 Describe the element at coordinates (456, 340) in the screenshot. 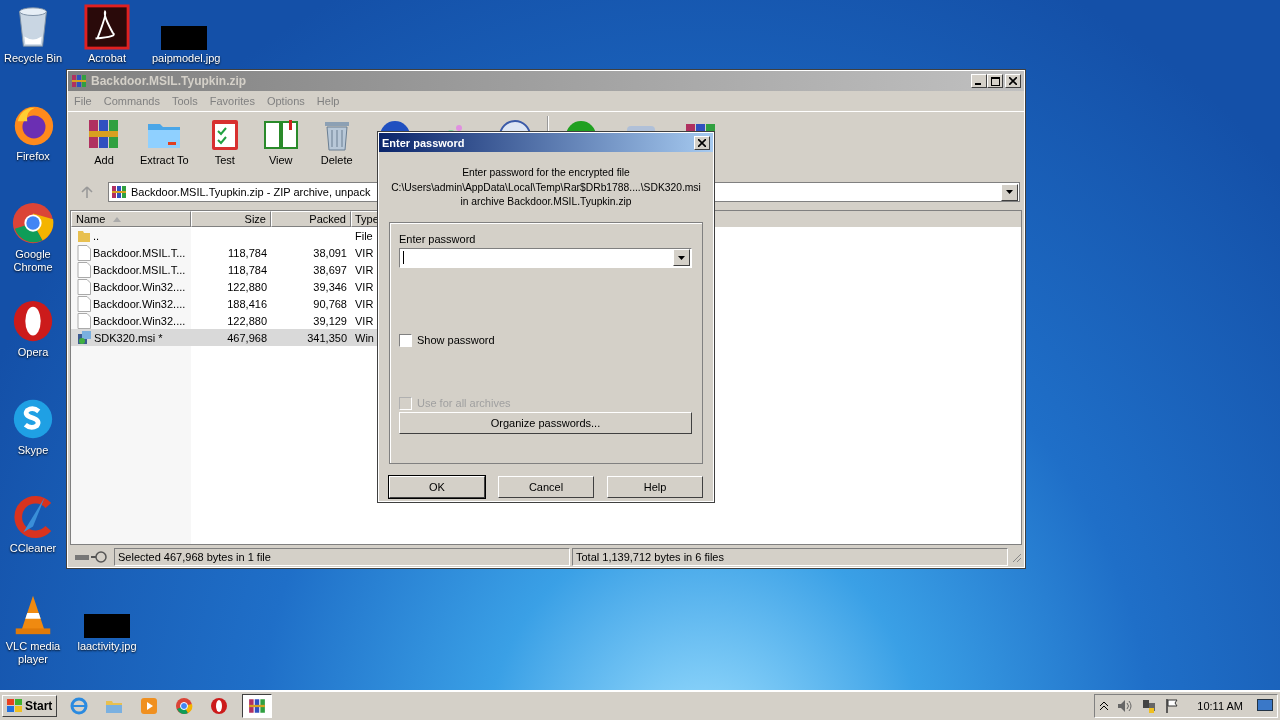

I see `checkbox-label: Show password` at that location.